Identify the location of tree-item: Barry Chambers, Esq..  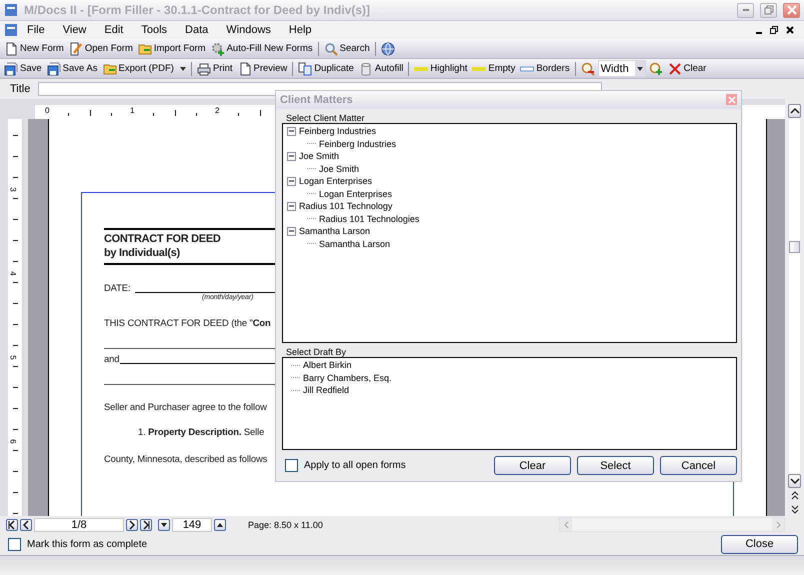
(347, 377).